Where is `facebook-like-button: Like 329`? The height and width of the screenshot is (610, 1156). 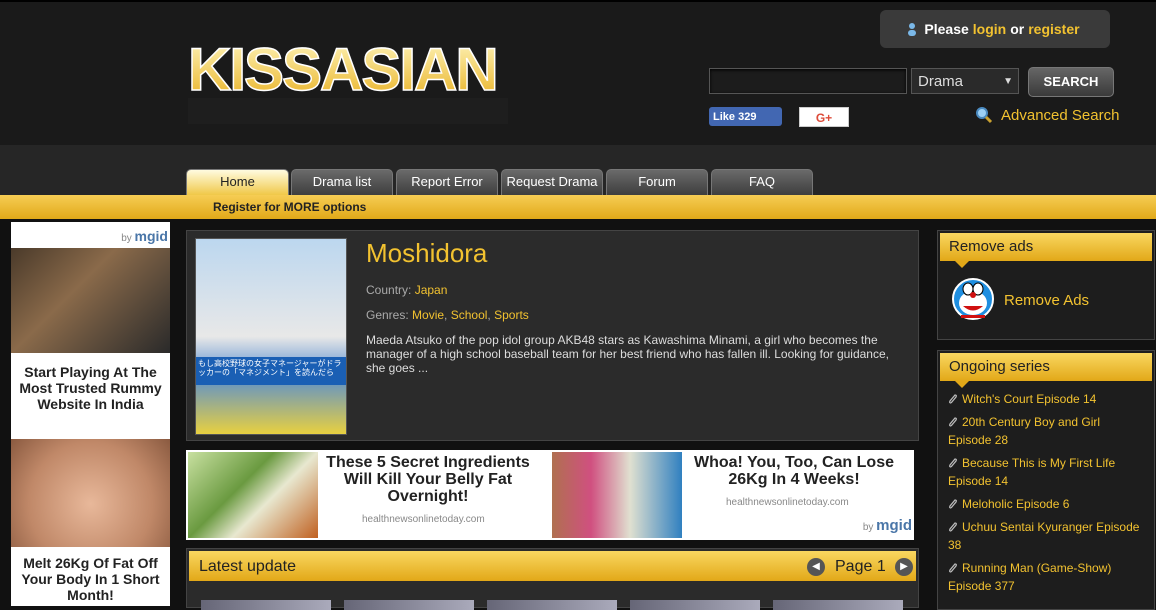
facebook-like-button: Like 329 is located at coordinates (745, 139).